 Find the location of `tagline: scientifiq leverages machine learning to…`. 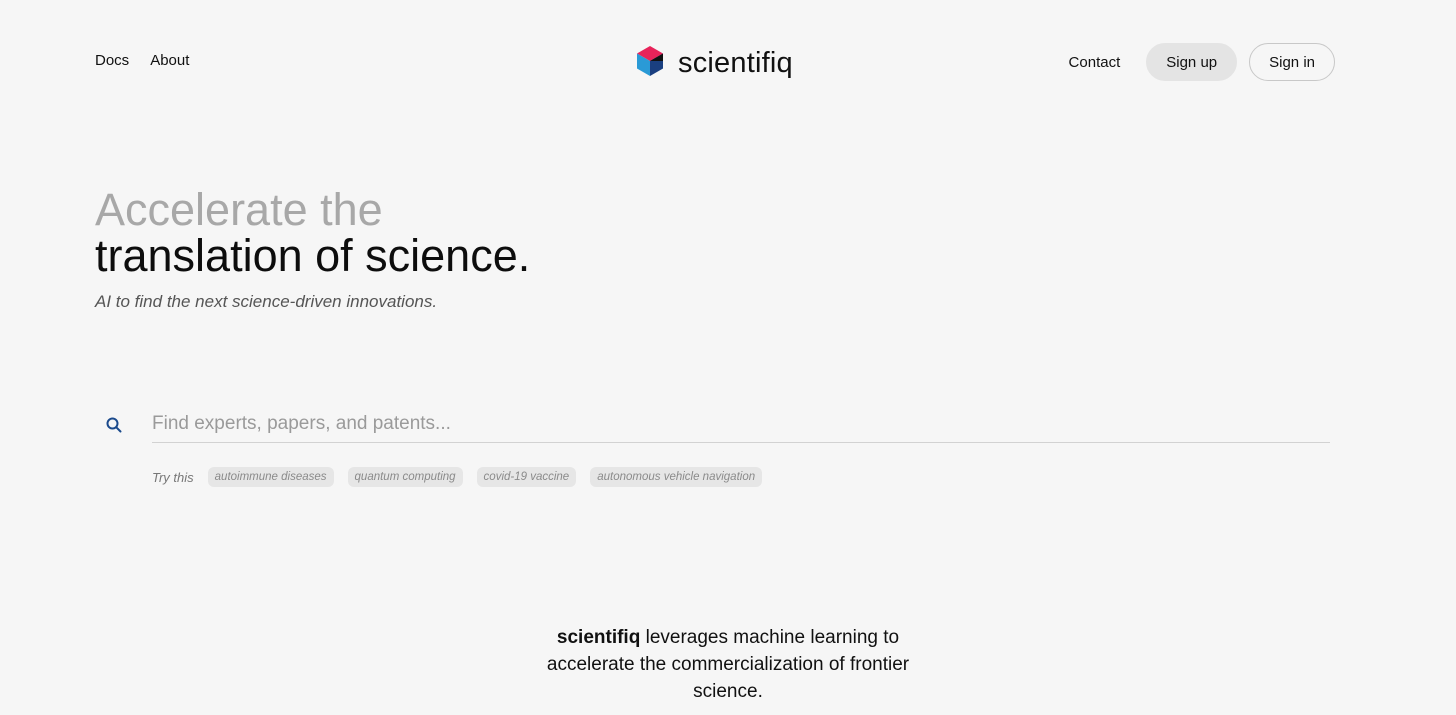

tagline: scientifiq leverages machine learning to… is located at coordinates (728, 664).